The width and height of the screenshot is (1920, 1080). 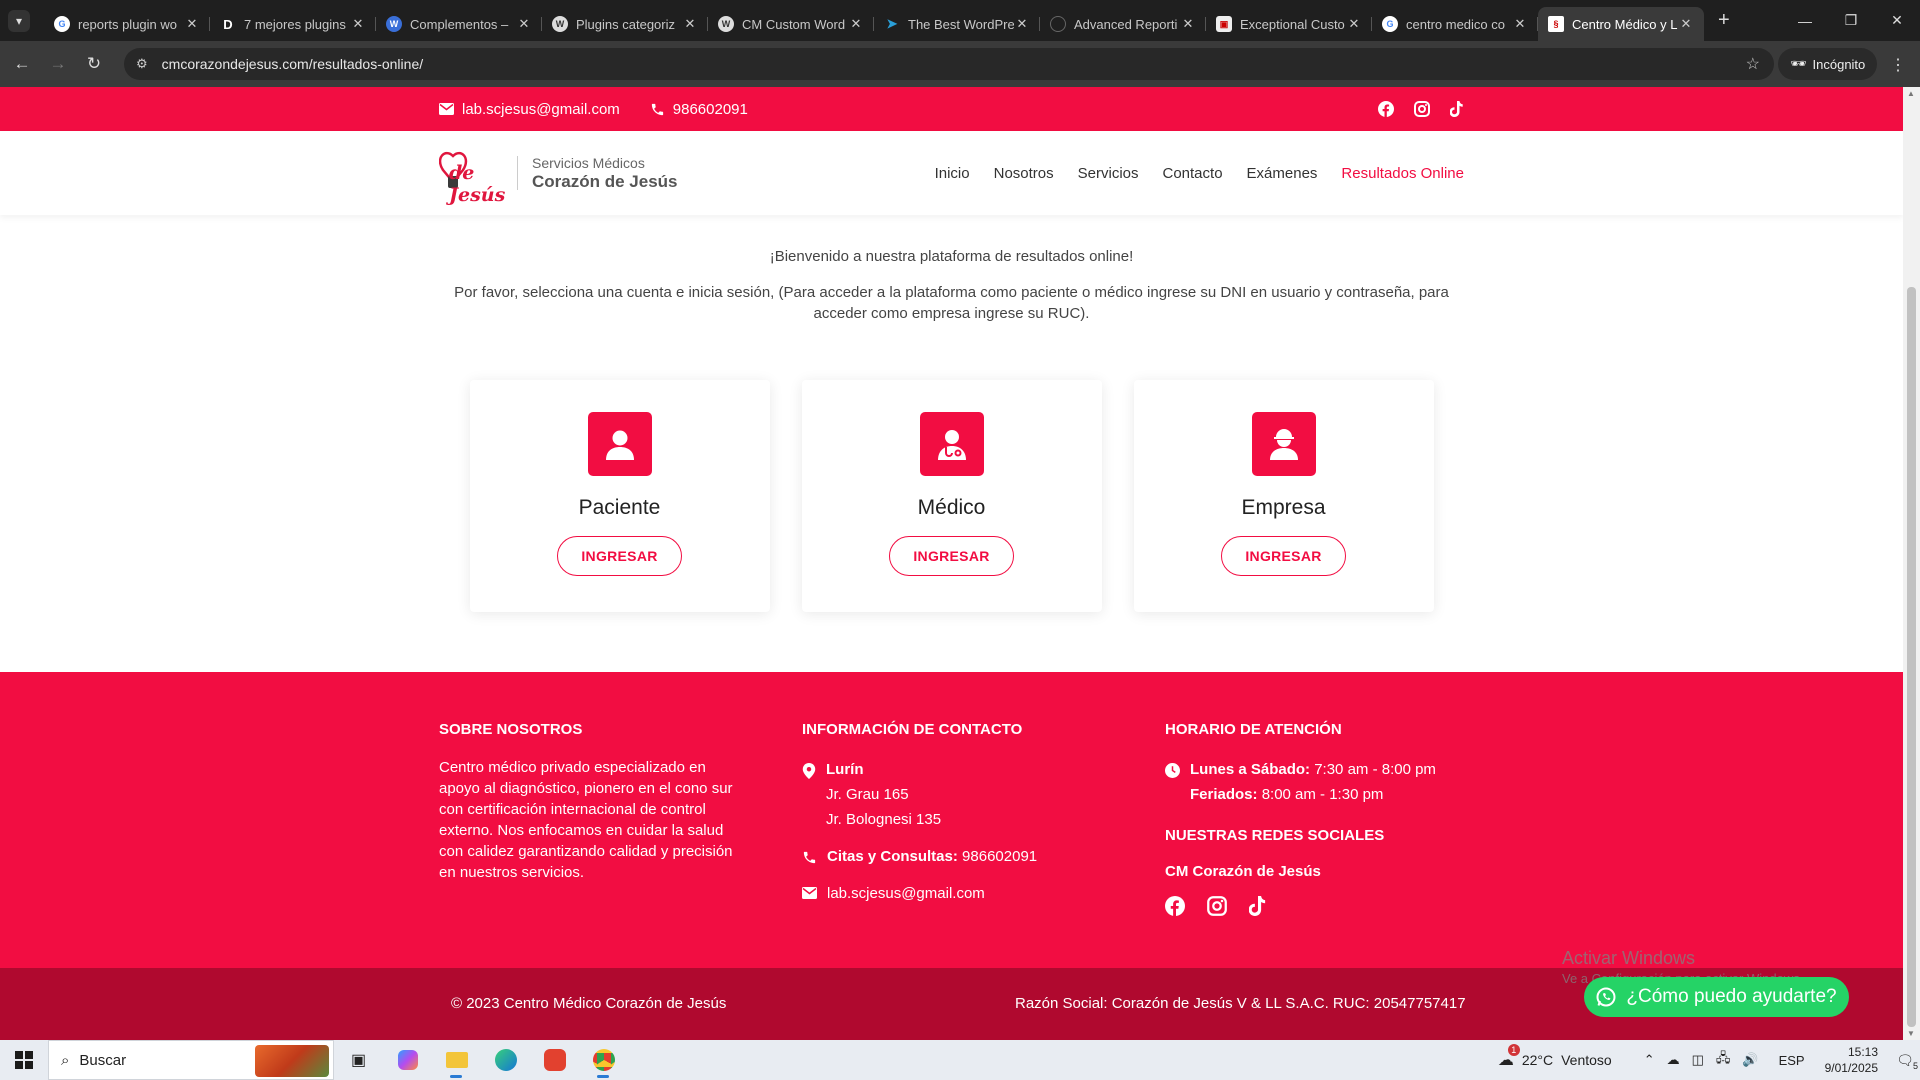 I want to click on footer-phone: Citas y Consultas: 986602091, so click(x=919, y=856).